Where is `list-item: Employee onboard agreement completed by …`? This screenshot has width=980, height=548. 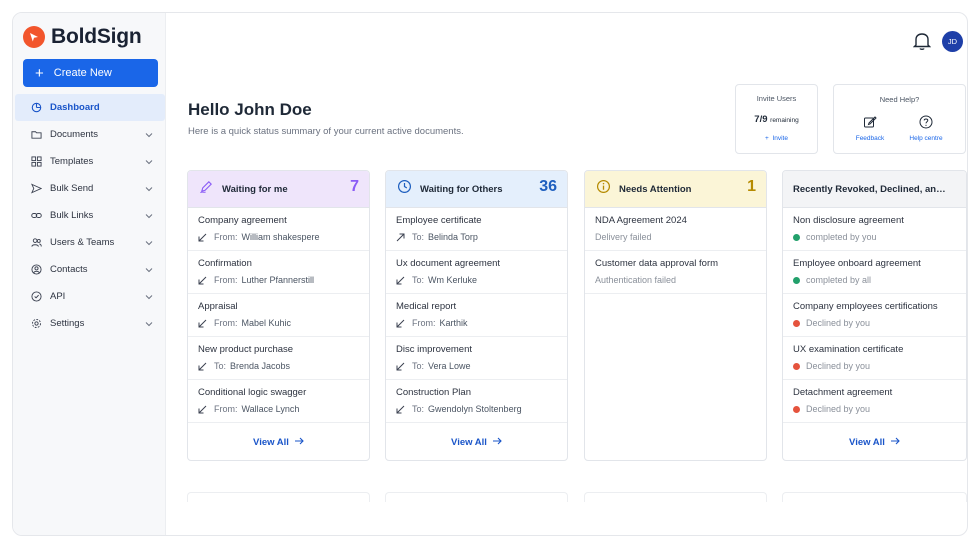
list-item: Employee onboard agreement completed by … is located at coordinates (874, 272).